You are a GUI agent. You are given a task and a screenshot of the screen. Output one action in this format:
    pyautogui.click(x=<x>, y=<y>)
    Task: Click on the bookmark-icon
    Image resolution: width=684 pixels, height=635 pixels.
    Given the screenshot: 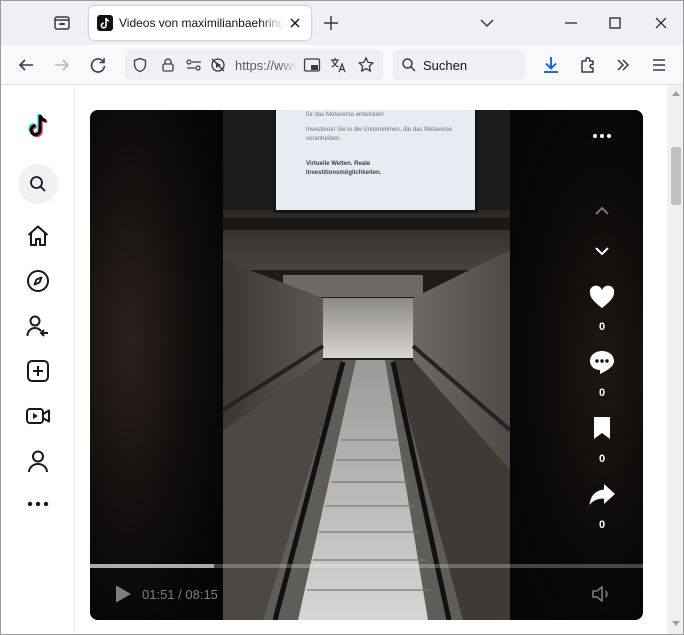 What is the action you would take?
    pyautogui.click(x=602, y=428)
    